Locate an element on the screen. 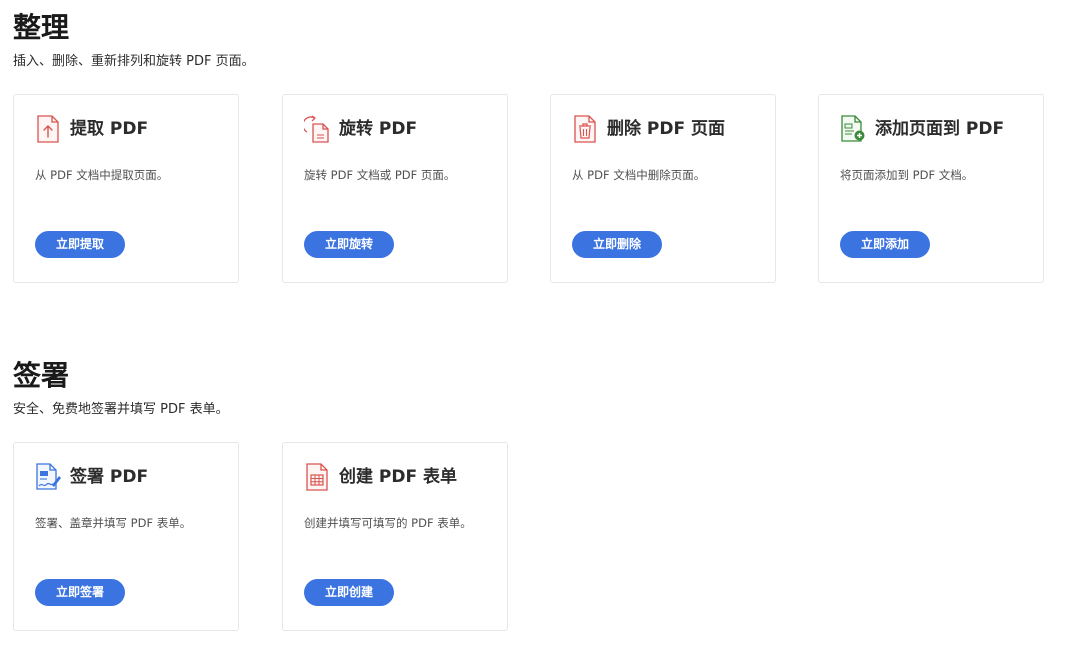 This screenshot has width=1080, height=667. rotate-pdf-description: 旋转 PDF 文档或 PDF 页面。 is located at coordinates (380, 175).